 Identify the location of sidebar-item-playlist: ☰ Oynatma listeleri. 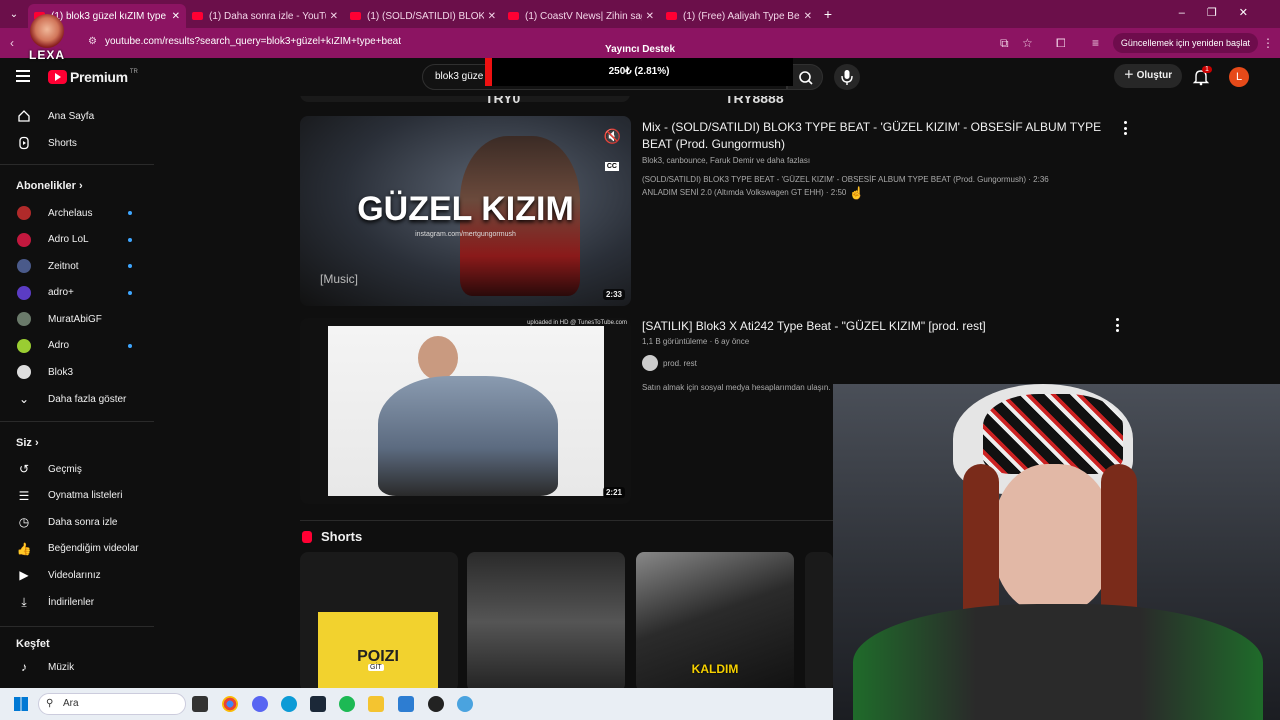
(77, 496).